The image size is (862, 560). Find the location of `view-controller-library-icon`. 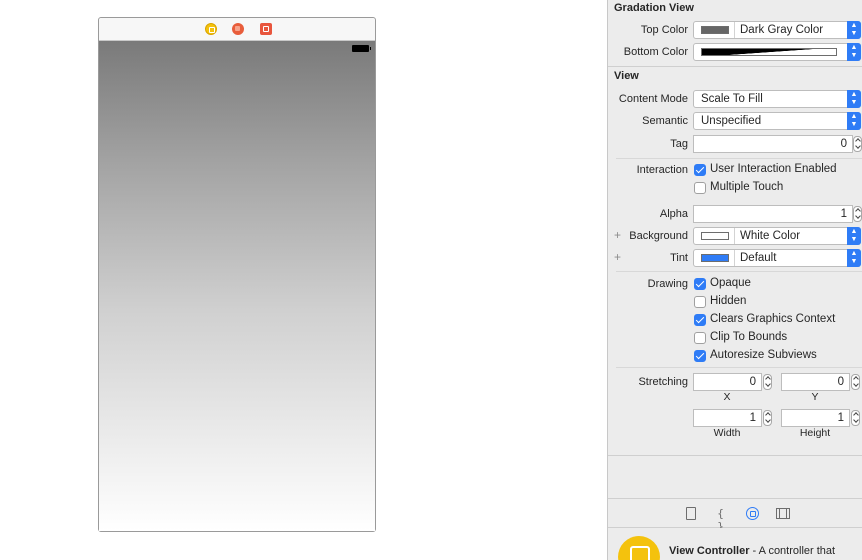

view-controller-library-icon is located at coordinates (639, 548).